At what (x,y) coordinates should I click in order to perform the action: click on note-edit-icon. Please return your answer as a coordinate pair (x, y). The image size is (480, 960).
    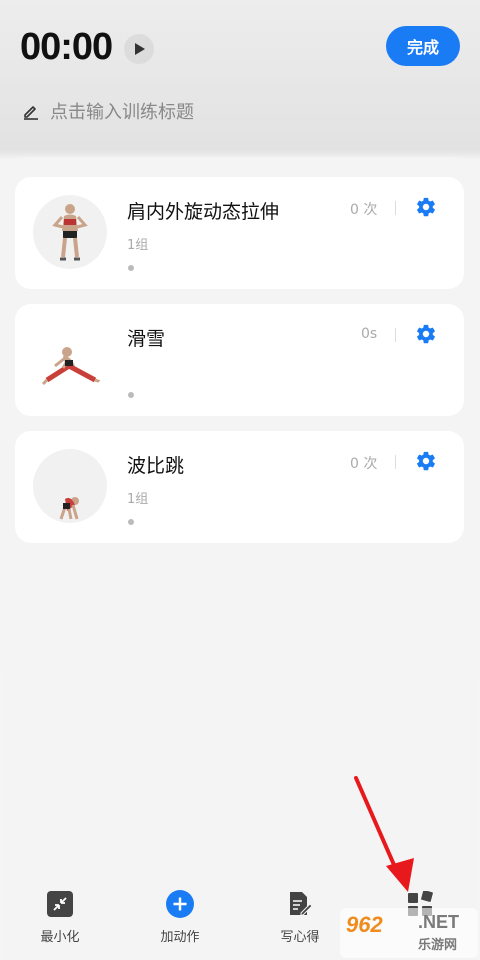
    Looking at the image, I should click on (301, 904).